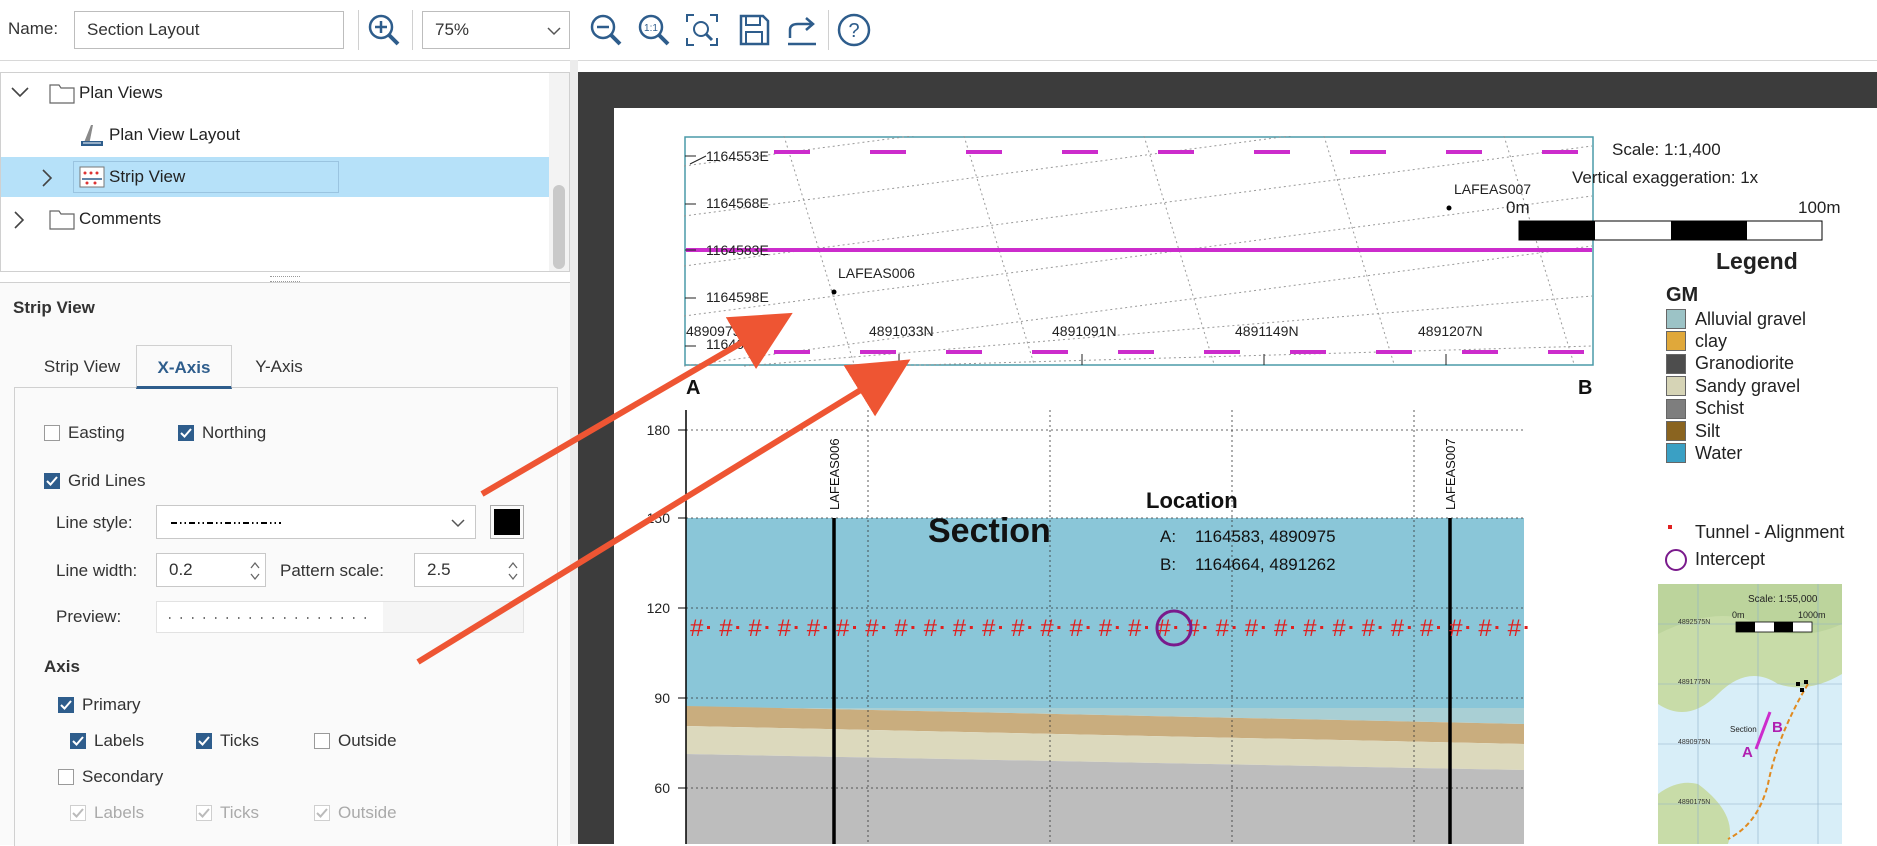  Describe the element at coordinates (1757, 261) in the screenshot. I see `legend-title: Legend` at that location.